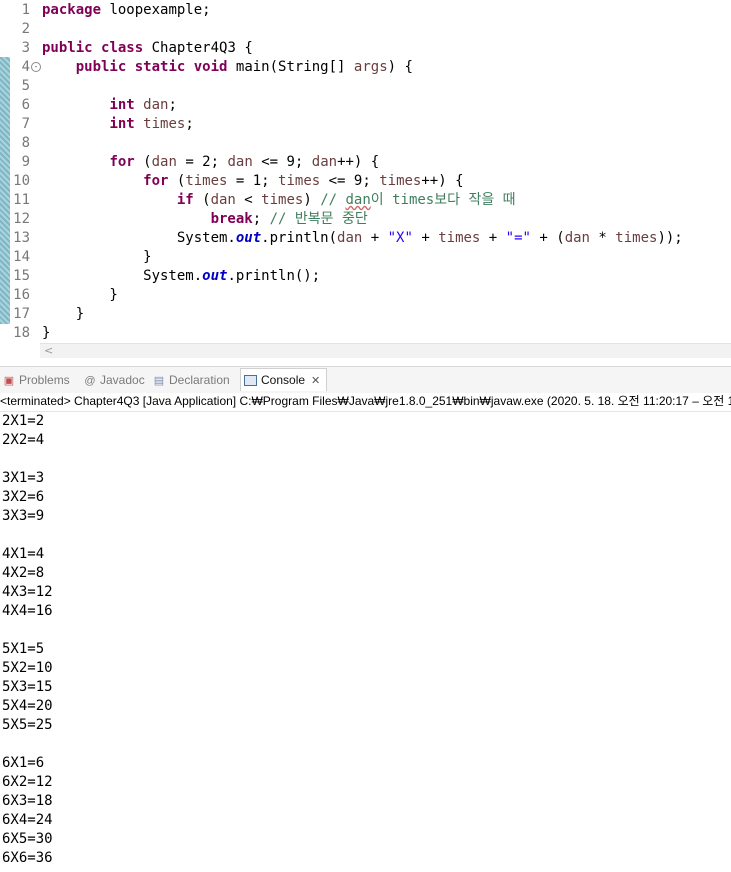  What do you see at coordinates (185, 200) in the screenshot?
I see `code-token: if` at bounding box center [185, 200].